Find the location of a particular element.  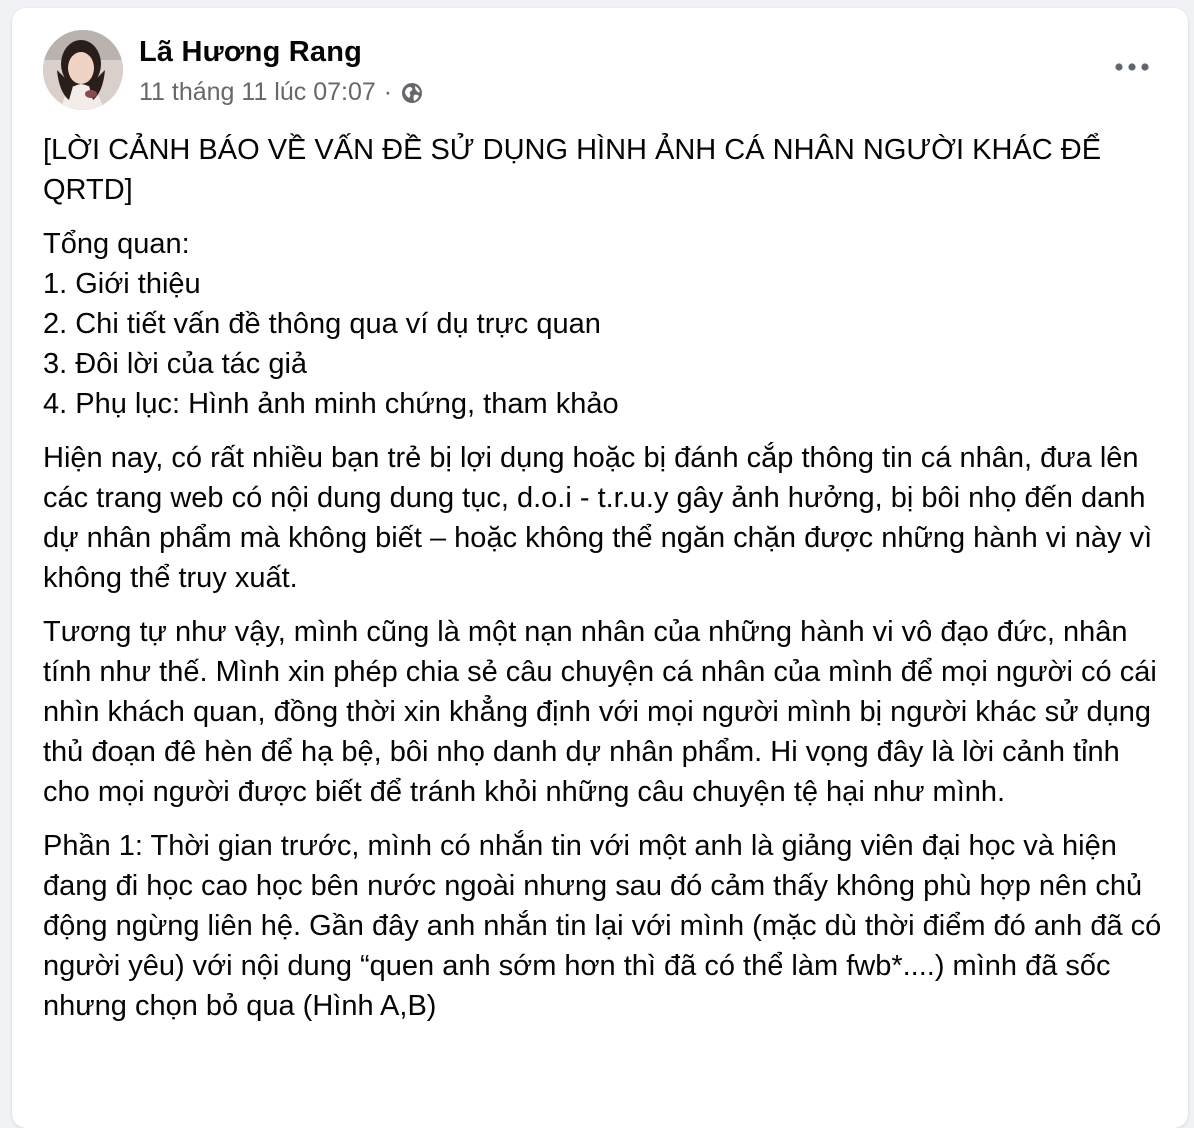

author-name: Lã Hương Rang is located at coordinates (250, 52).